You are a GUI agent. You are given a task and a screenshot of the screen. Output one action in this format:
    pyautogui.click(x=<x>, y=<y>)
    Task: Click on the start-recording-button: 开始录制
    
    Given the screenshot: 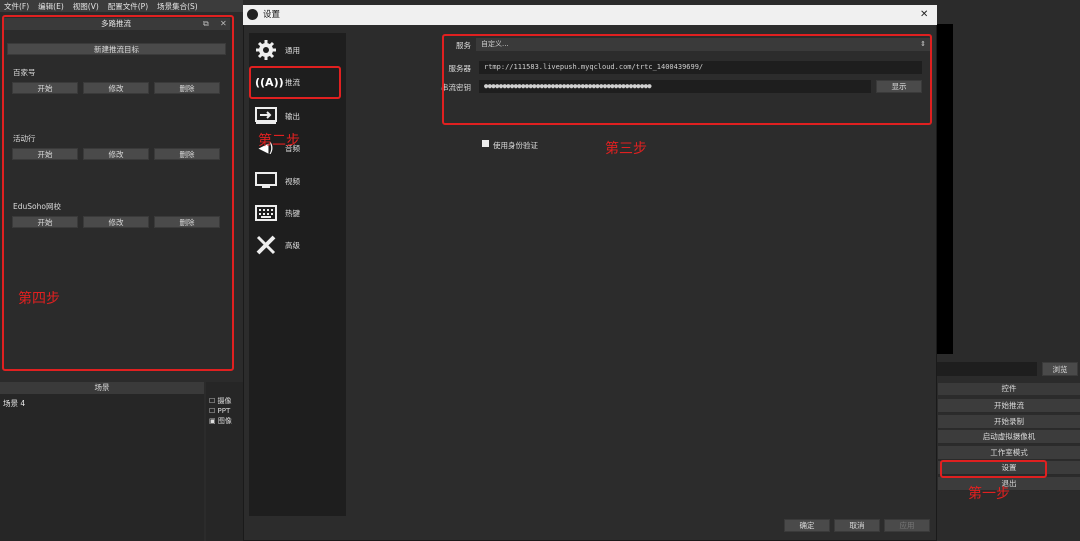 What is the action you would take?
    pyautogui.click(x=1009, y=422)
    